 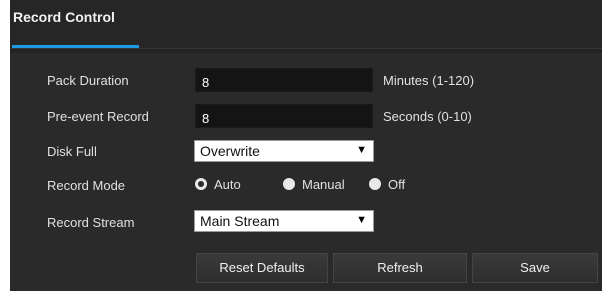 I want to click on pre-event-record-unit: Seconds (0-10), so click(x=427, y=116).